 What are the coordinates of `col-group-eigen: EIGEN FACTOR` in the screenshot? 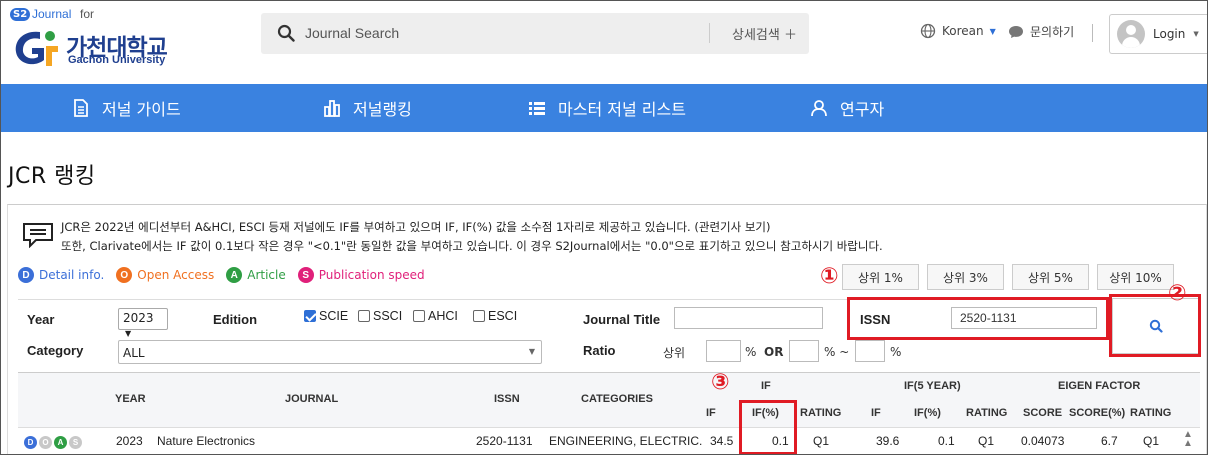 It's located at (1099, 386).